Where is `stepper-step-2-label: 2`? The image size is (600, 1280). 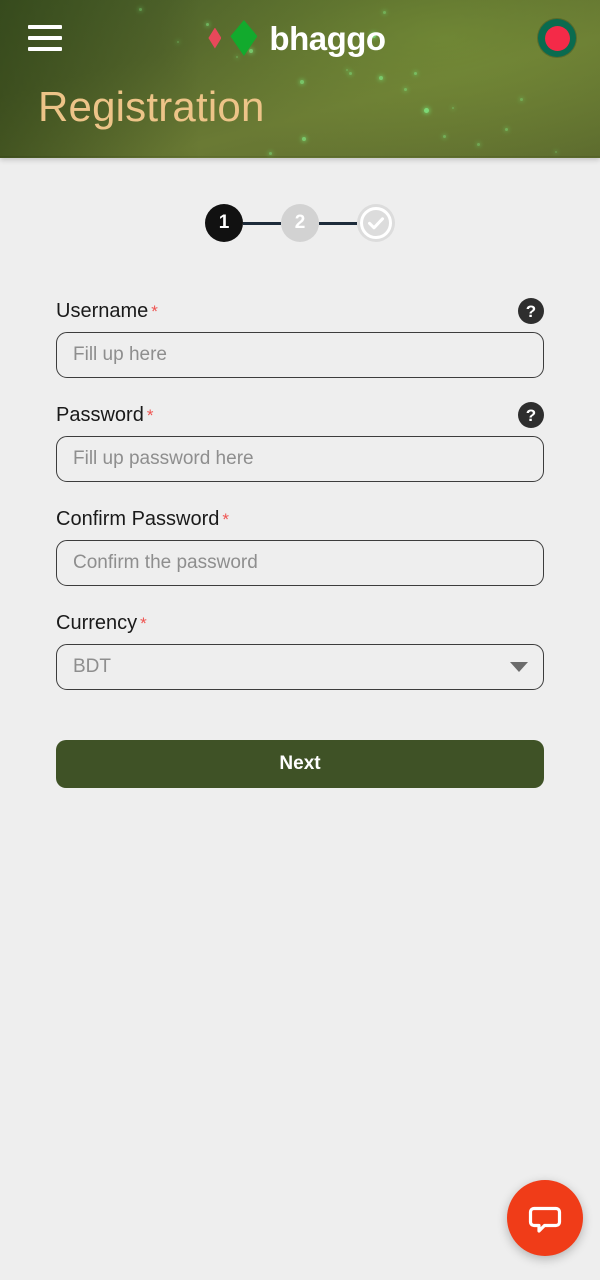
stepper-step-2-label: 2 is located at coordinates (300, 222).